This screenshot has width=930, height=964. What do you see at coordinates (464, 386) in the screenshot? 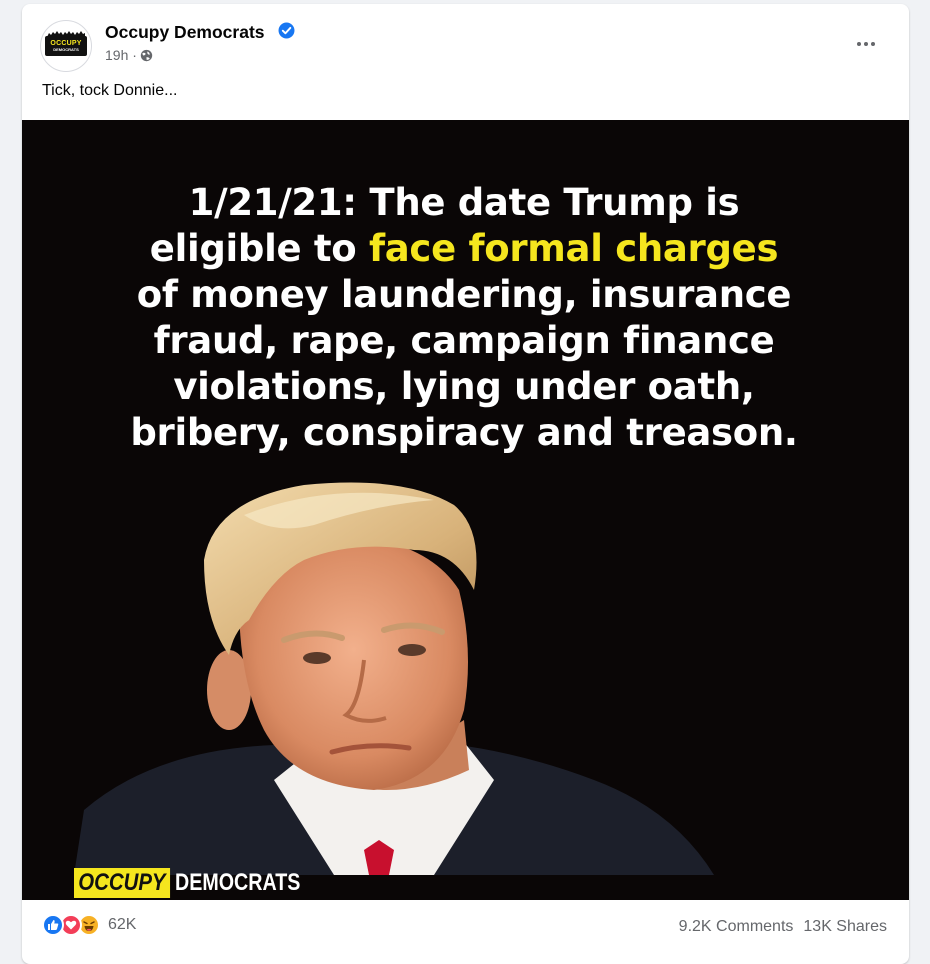
I see `headline-line-5: violations, lying under oath,` at bounding box center [464, 386].